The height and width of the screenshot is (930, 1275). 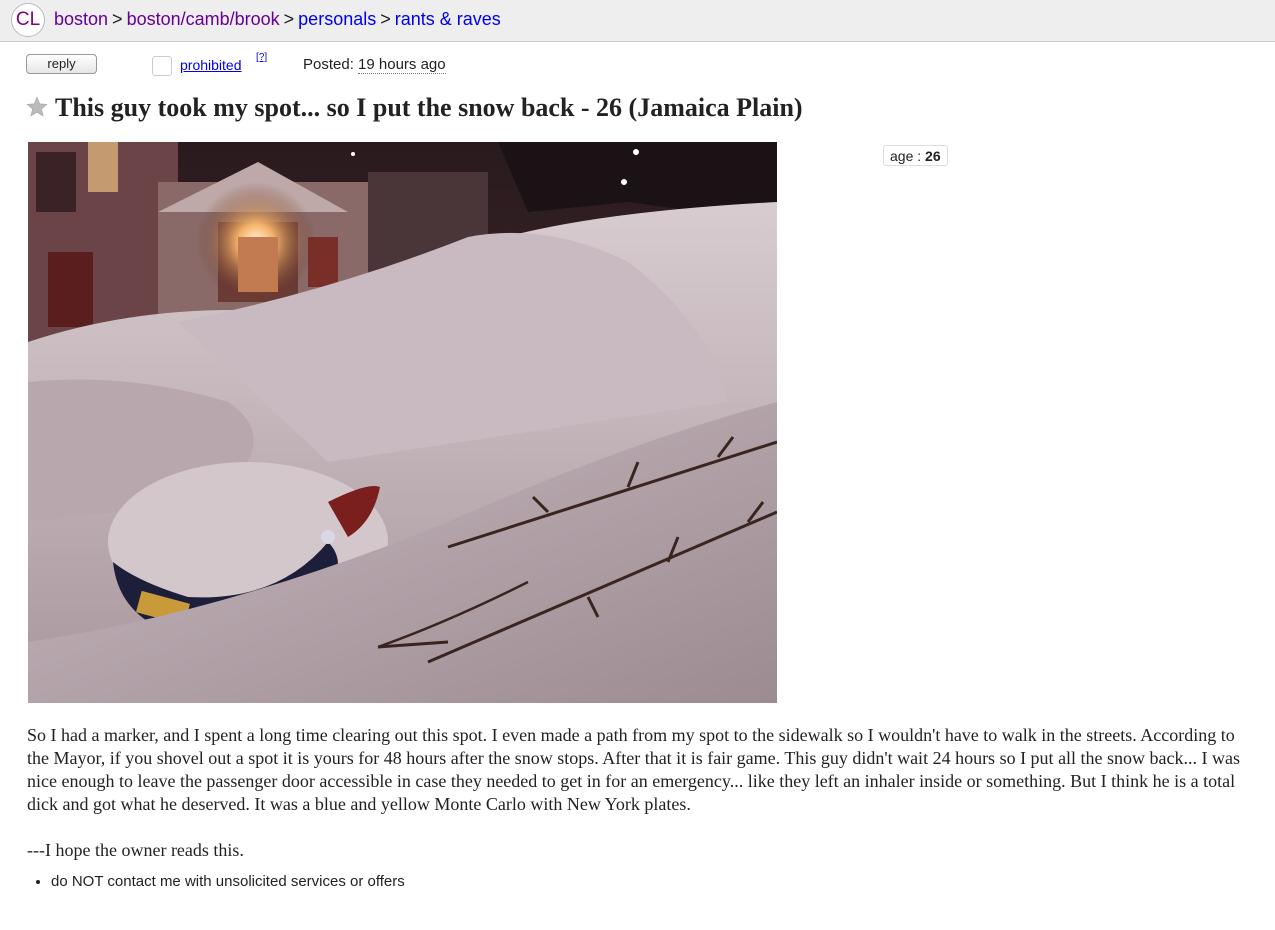 I want to click on star-icon, so click(x=37, y=107).